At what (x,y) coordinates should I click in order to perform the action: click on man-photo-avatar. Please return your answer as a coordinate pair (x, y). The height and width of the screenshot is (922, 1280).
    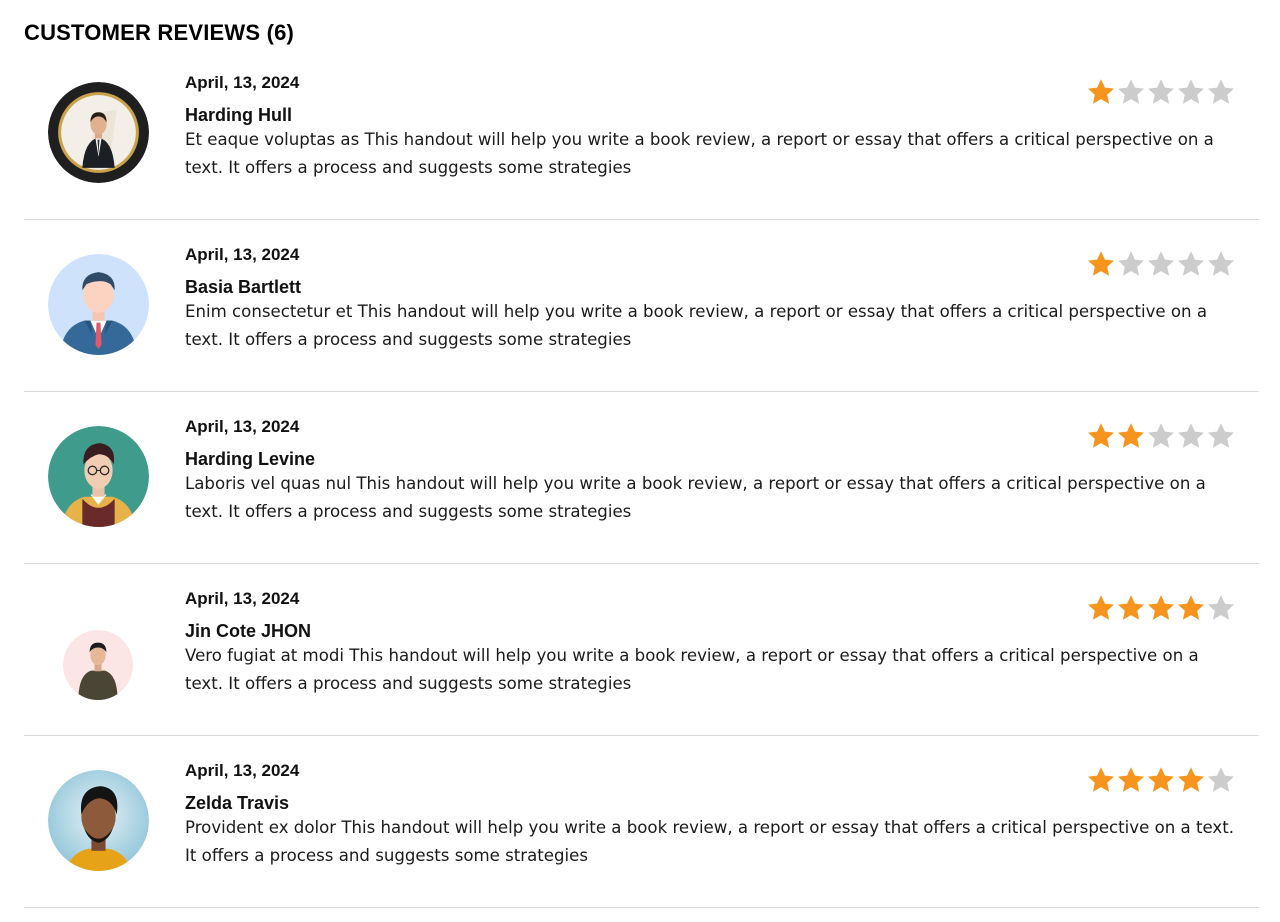
    Looking at the image, I should click on (98, 820).